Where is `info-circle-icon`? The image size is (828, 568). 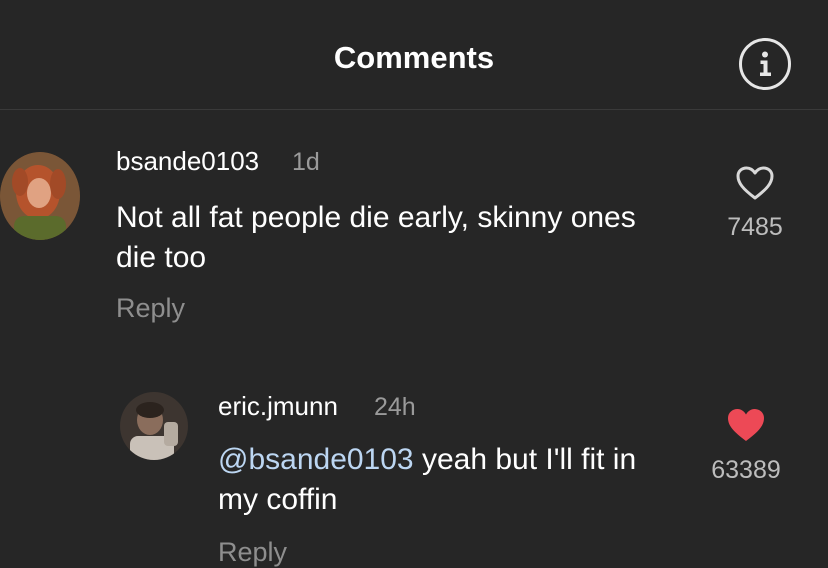 info-circle-icon is located at coordinates (765, 63).